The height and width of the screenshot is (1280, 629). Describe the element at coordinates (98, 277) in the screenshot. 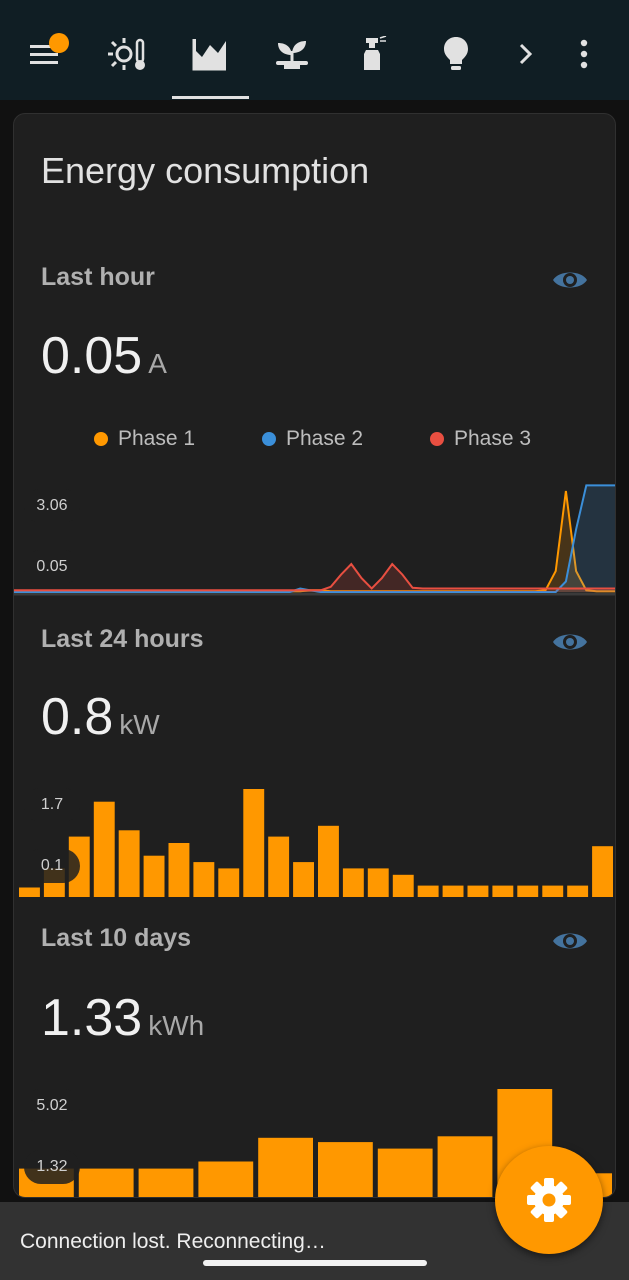

I see `sensor-name: Last hour` at that location.